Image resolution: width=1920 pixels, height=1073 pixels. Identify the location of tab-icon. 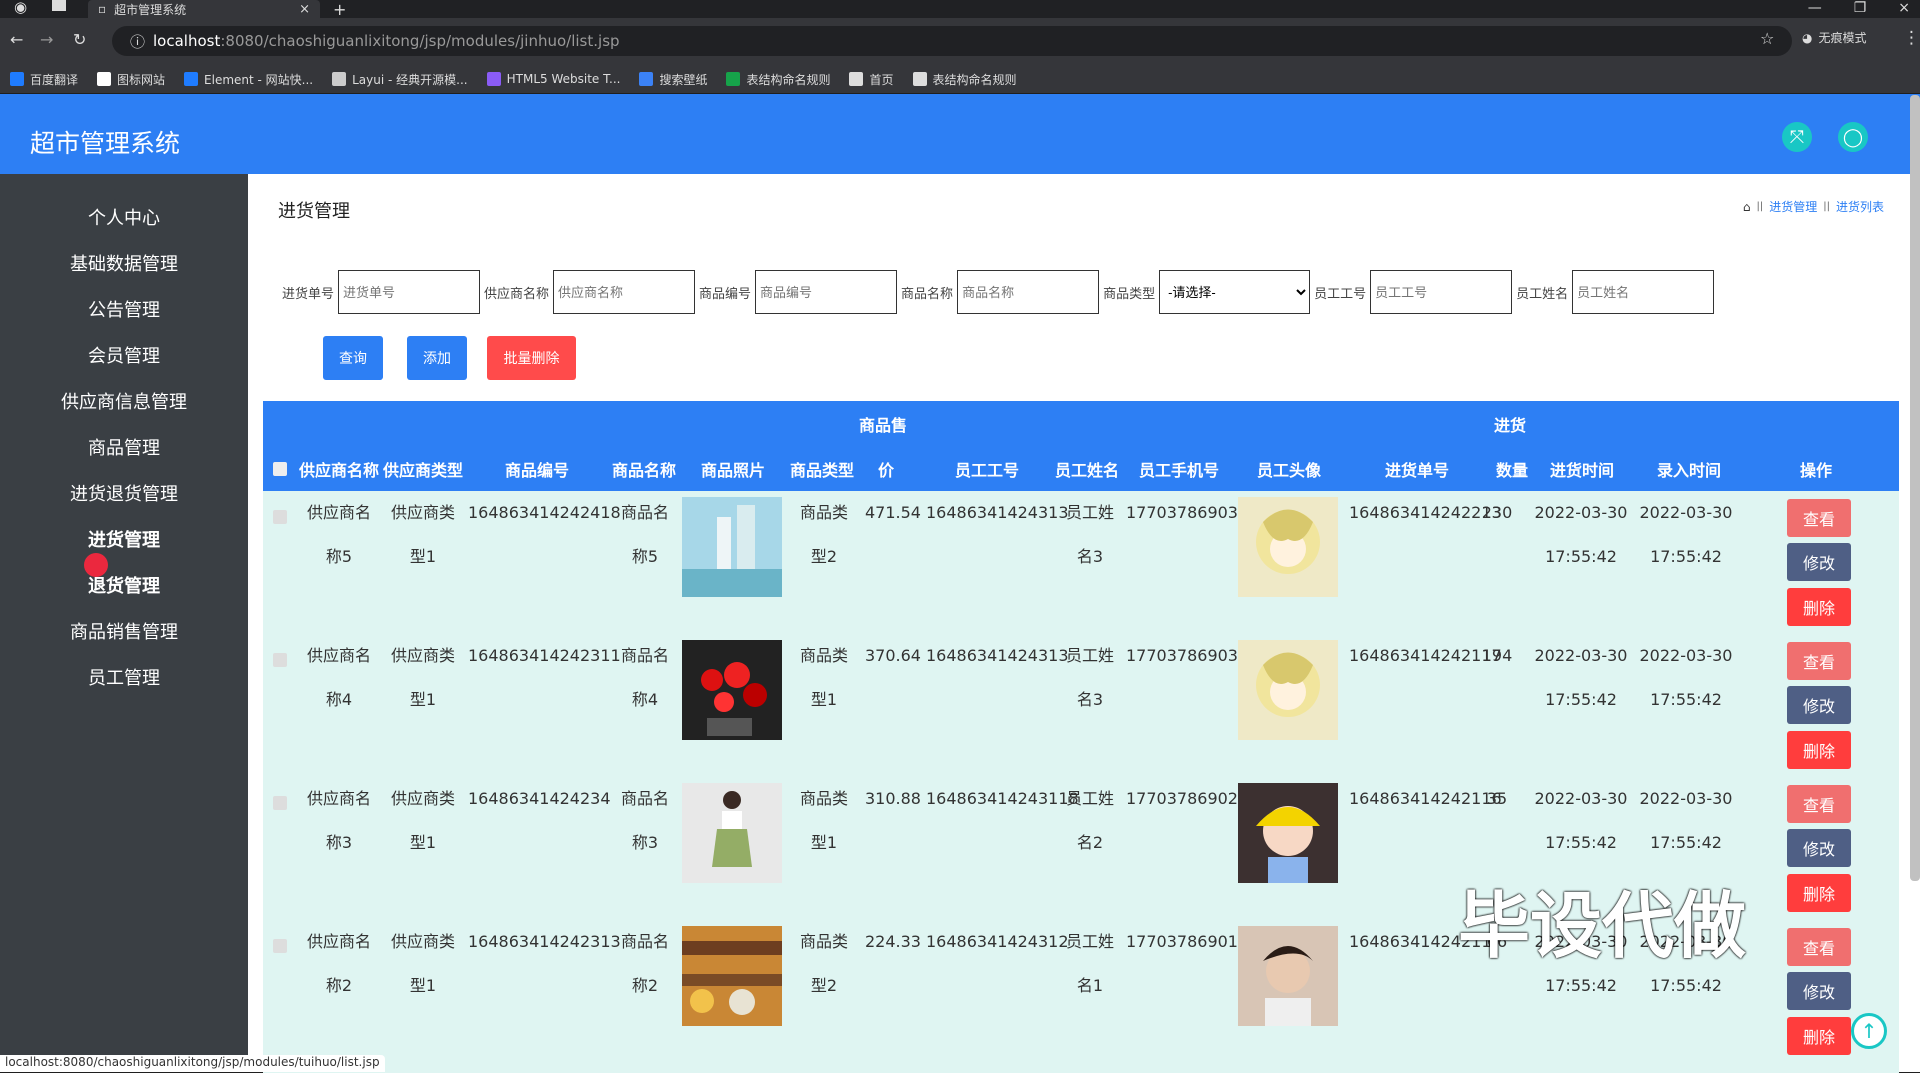
(59, 5).